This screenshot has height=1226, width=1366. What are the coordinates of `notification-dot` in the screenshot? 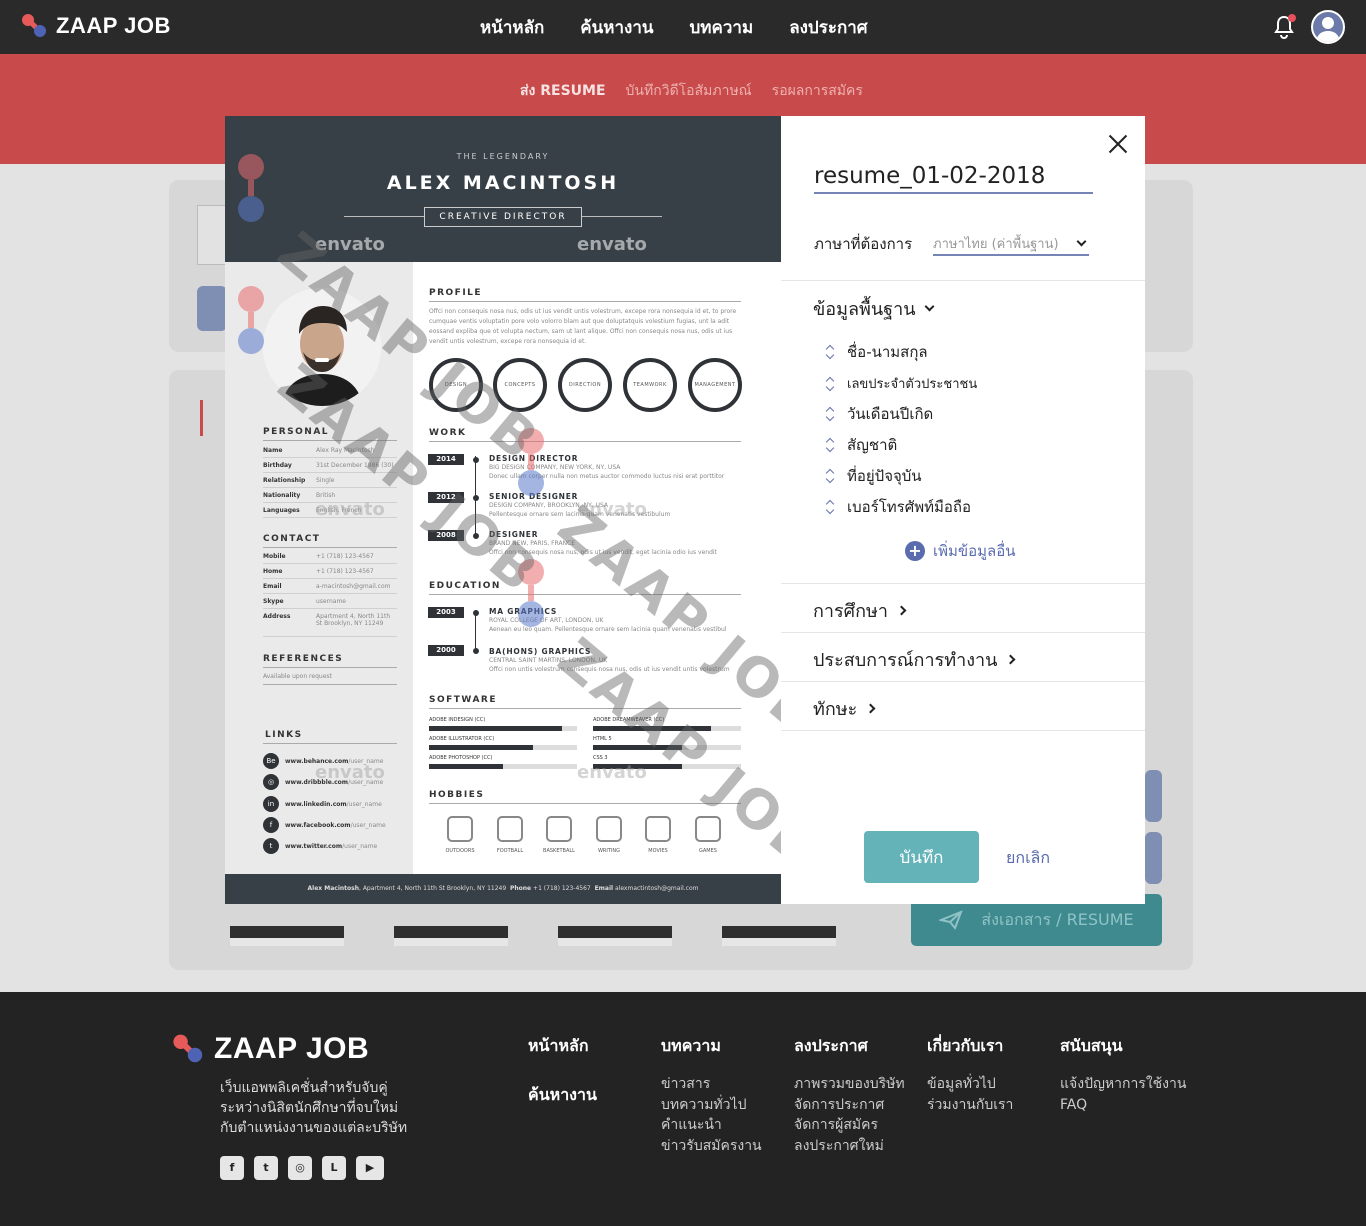 It's located at (1292, 18).